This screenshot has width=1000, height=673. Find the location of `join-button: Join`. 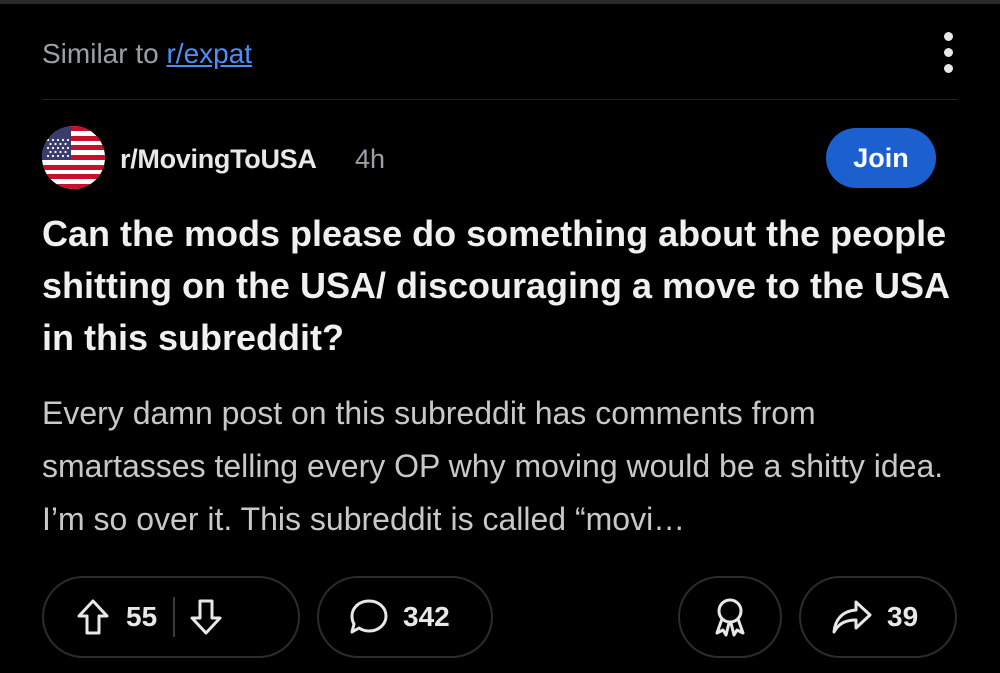

join-button: Join is located at coordinates (881, 158).